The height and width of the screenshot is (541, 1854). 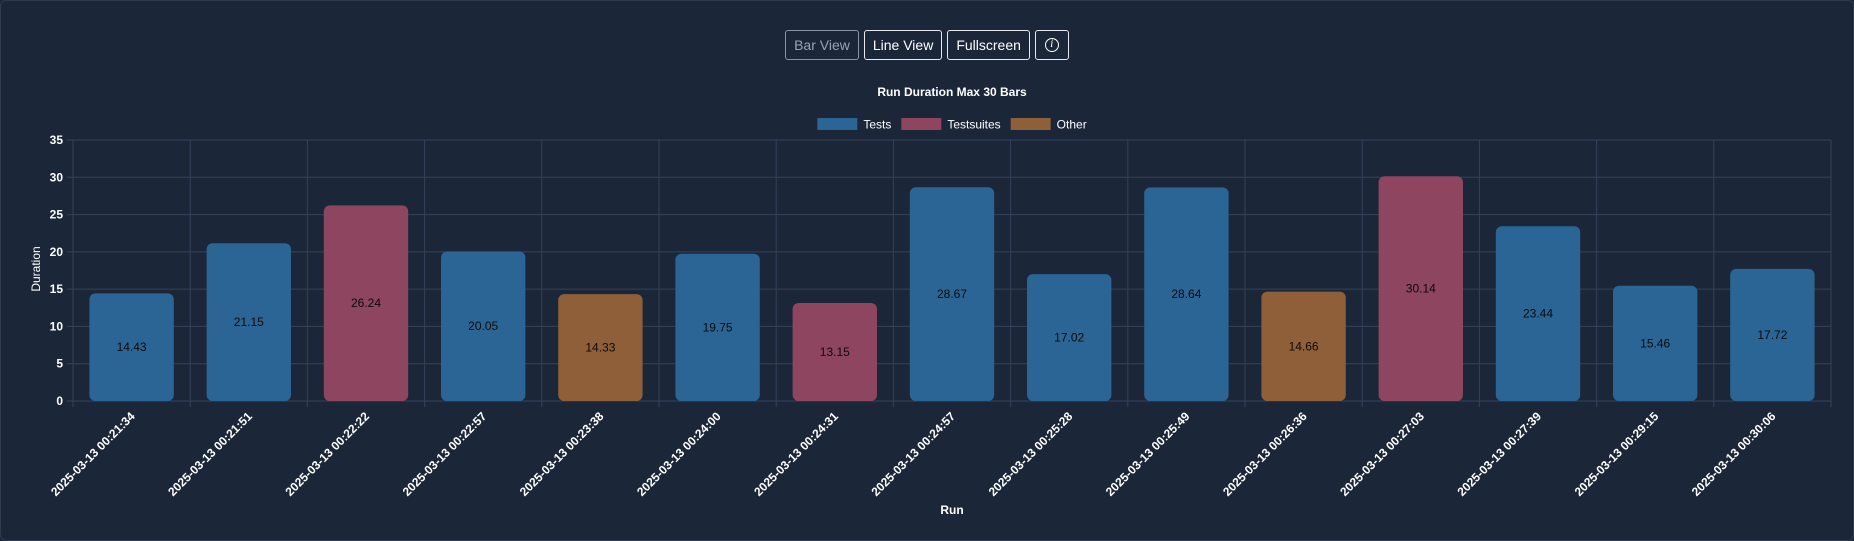 I want to click on data-label: 17.02, so click(x=1069, y=338).